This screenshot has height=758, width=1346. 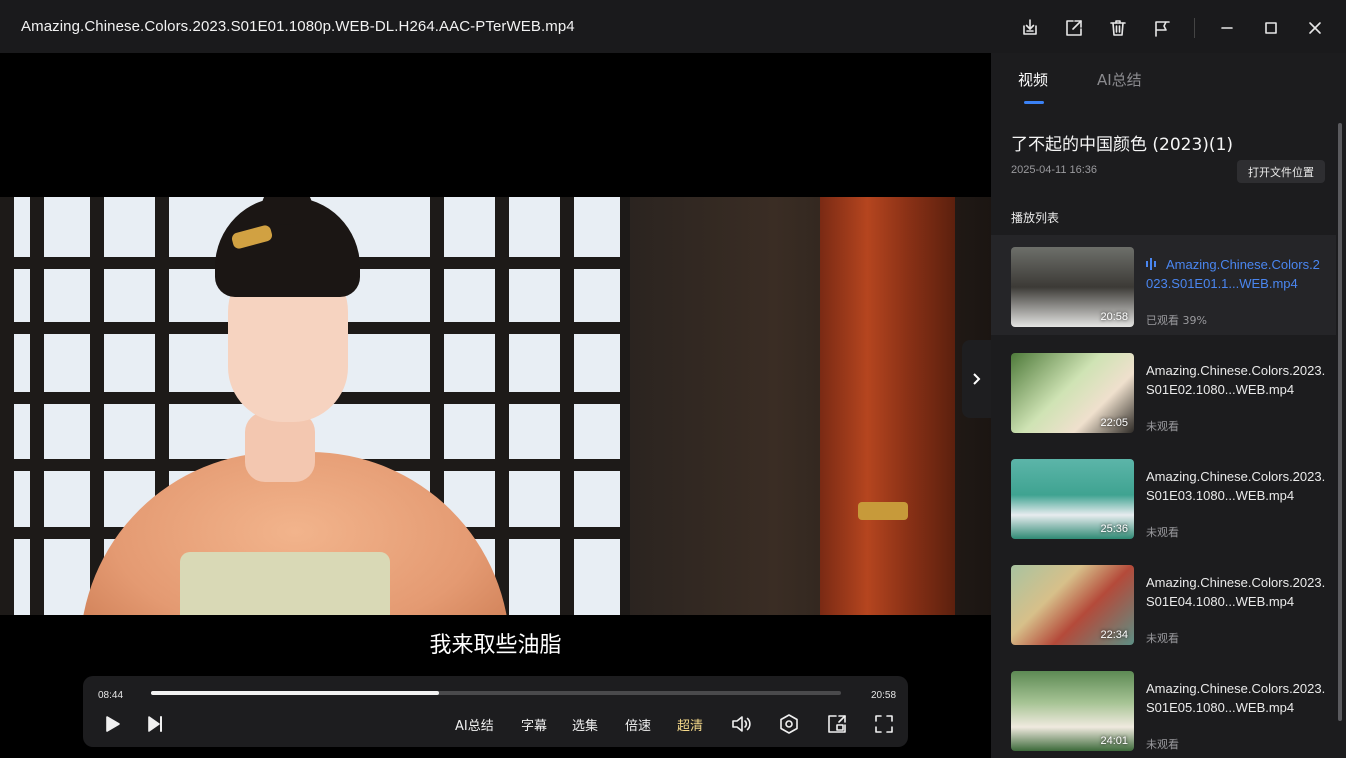 I want to click on episode-duration: 22:05, so click(x=1114, y=423).